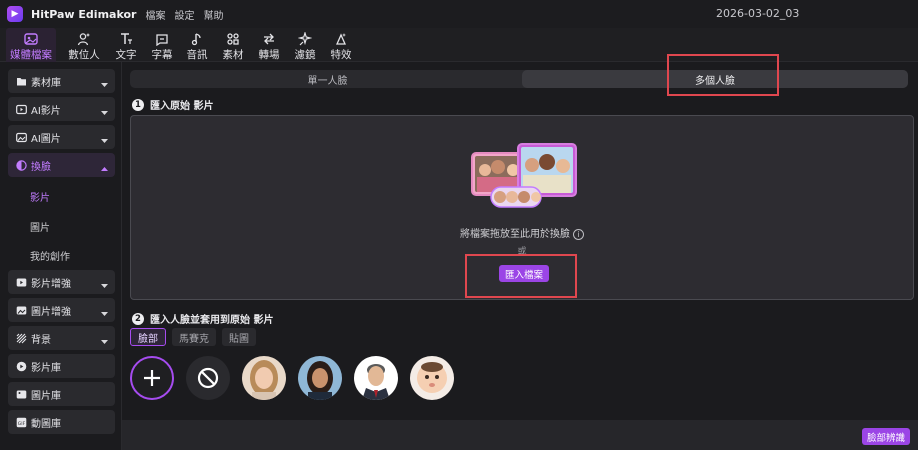 This screenshot has height=450, width=918. I want to click on tool-transition: 轉場, so click(269, 45).